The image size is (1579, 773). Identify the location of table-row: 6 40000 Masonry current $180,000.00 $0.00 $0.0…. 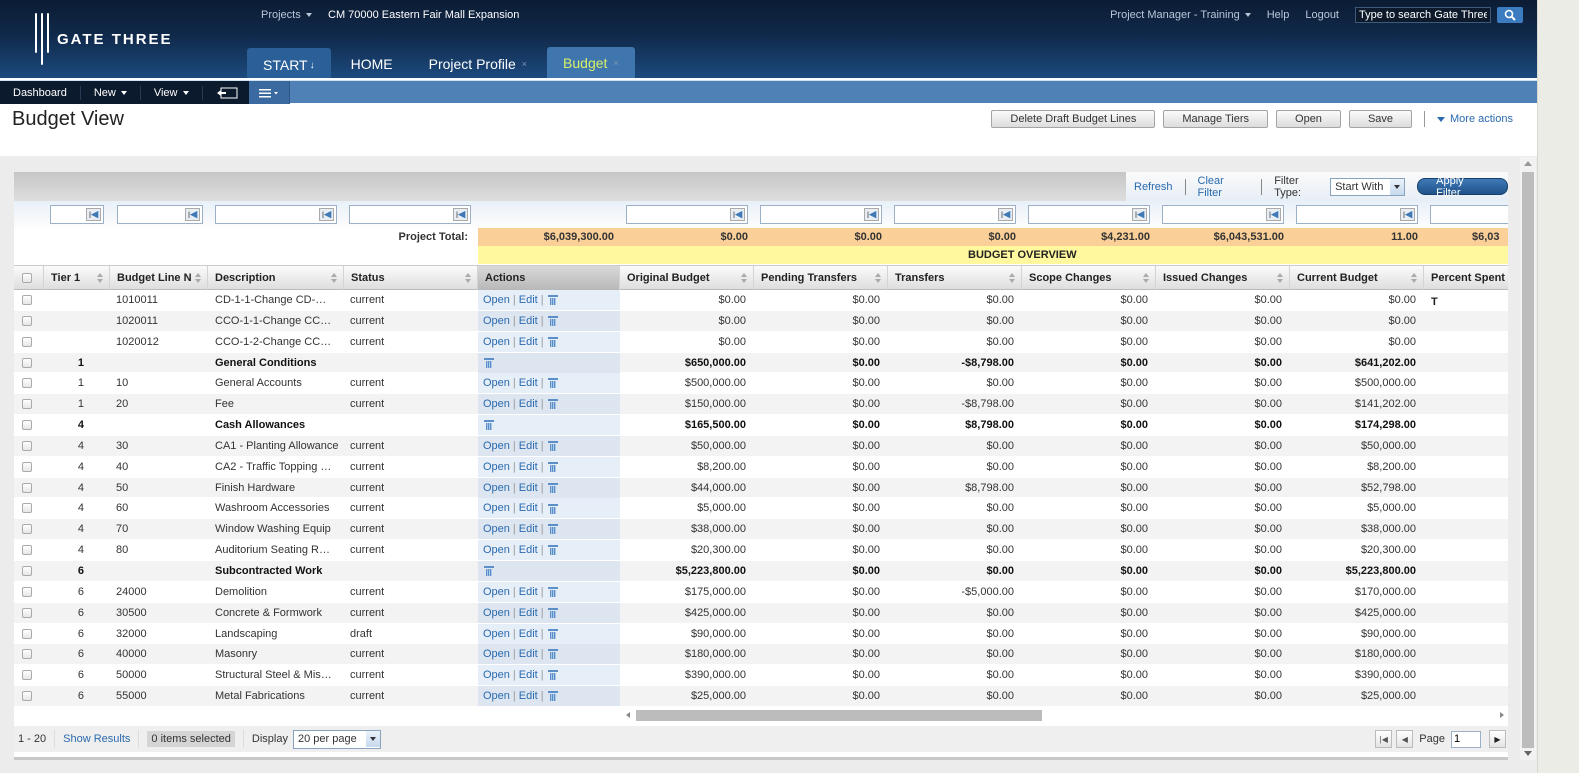
(761, 655).